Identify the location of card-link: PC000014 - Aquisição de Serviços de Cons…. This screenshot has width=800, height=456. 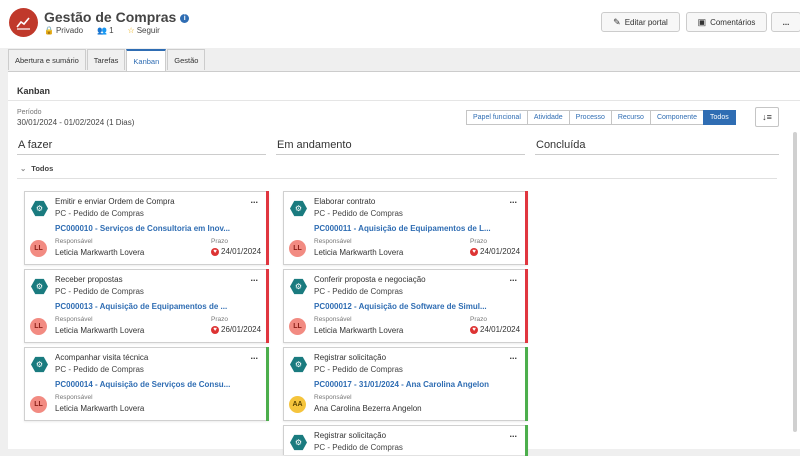
(142, 384).